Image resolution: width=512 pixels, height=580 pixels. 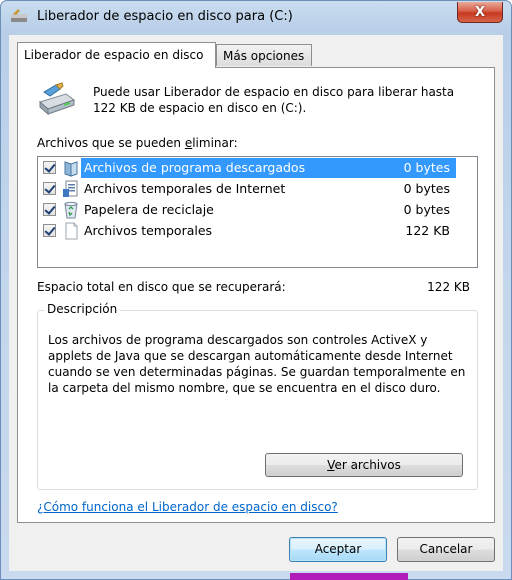 What do you see at coordinates (248, 231) in the screenshot?
I see `list-item: Archivos temporales 122 KB` at bounding box center [248, 231].